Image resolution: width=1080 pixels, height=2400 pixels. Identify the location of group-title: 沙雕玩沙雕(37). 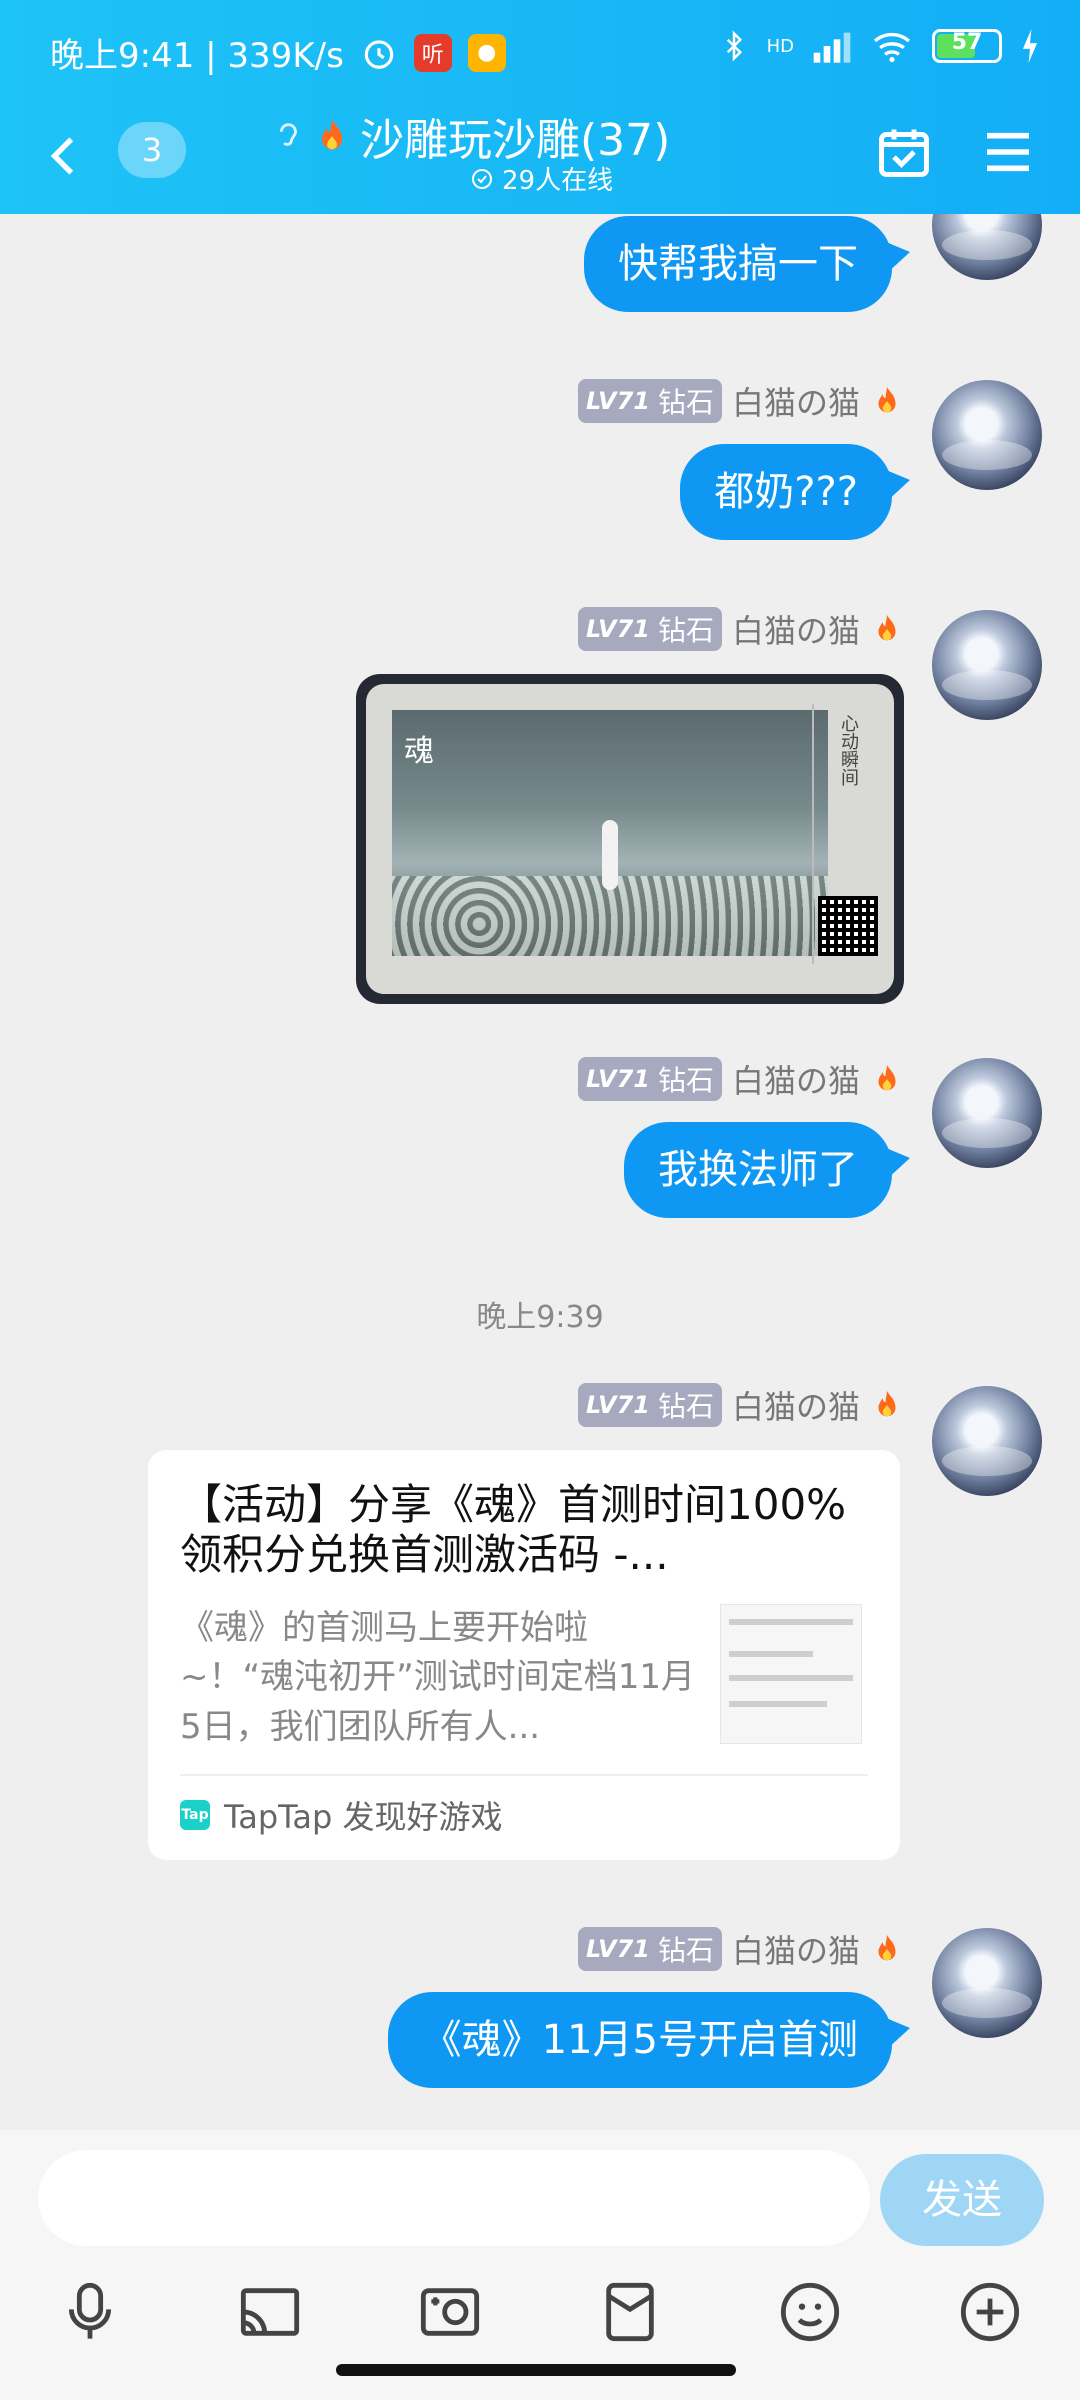
(520, 136).